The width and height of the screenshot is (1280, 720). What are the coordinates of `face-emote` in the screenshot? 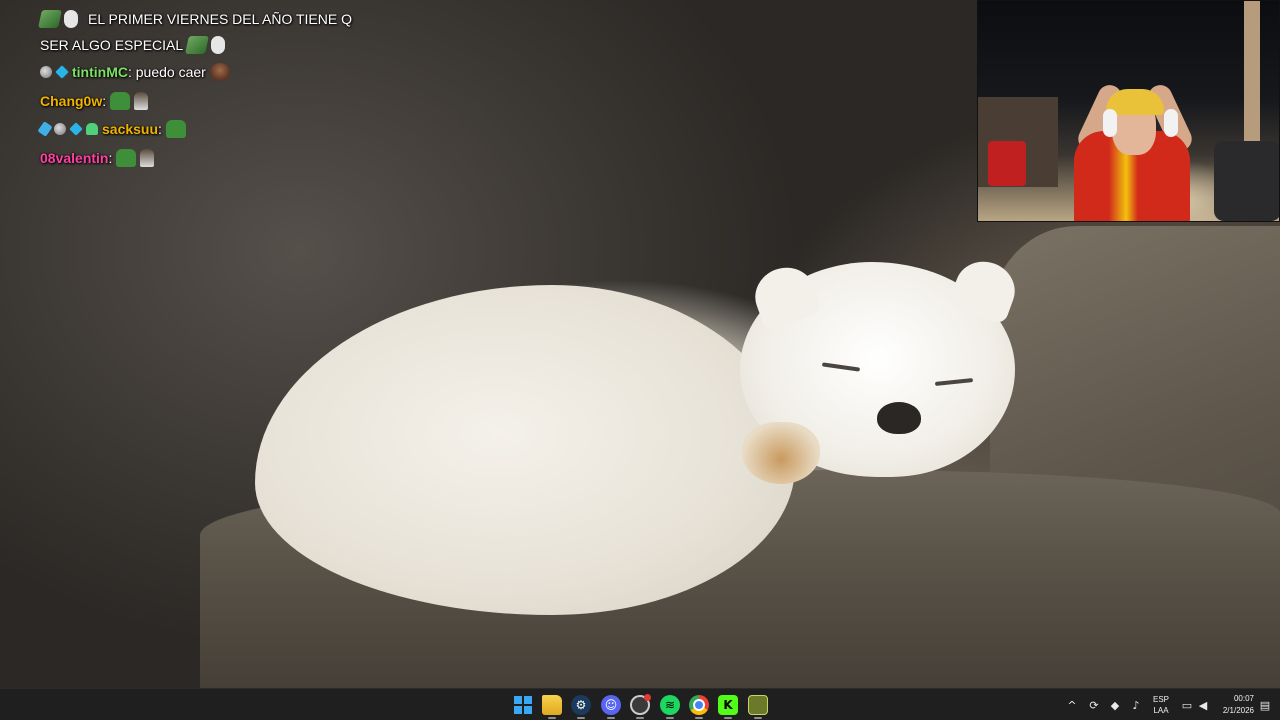 It's located at (219, 72).